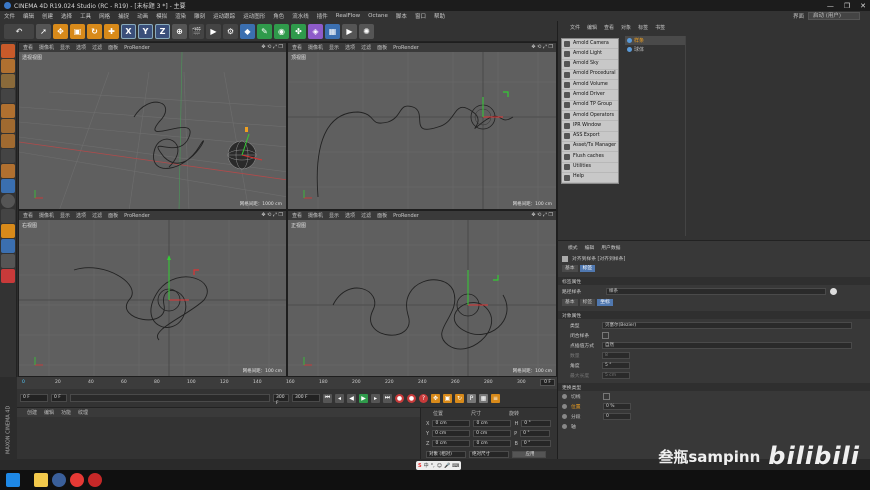  What do you see at coordinates (420, 16) in the screenshot?
I see `menu-window: 窗口` at bounding box center [420, 16].